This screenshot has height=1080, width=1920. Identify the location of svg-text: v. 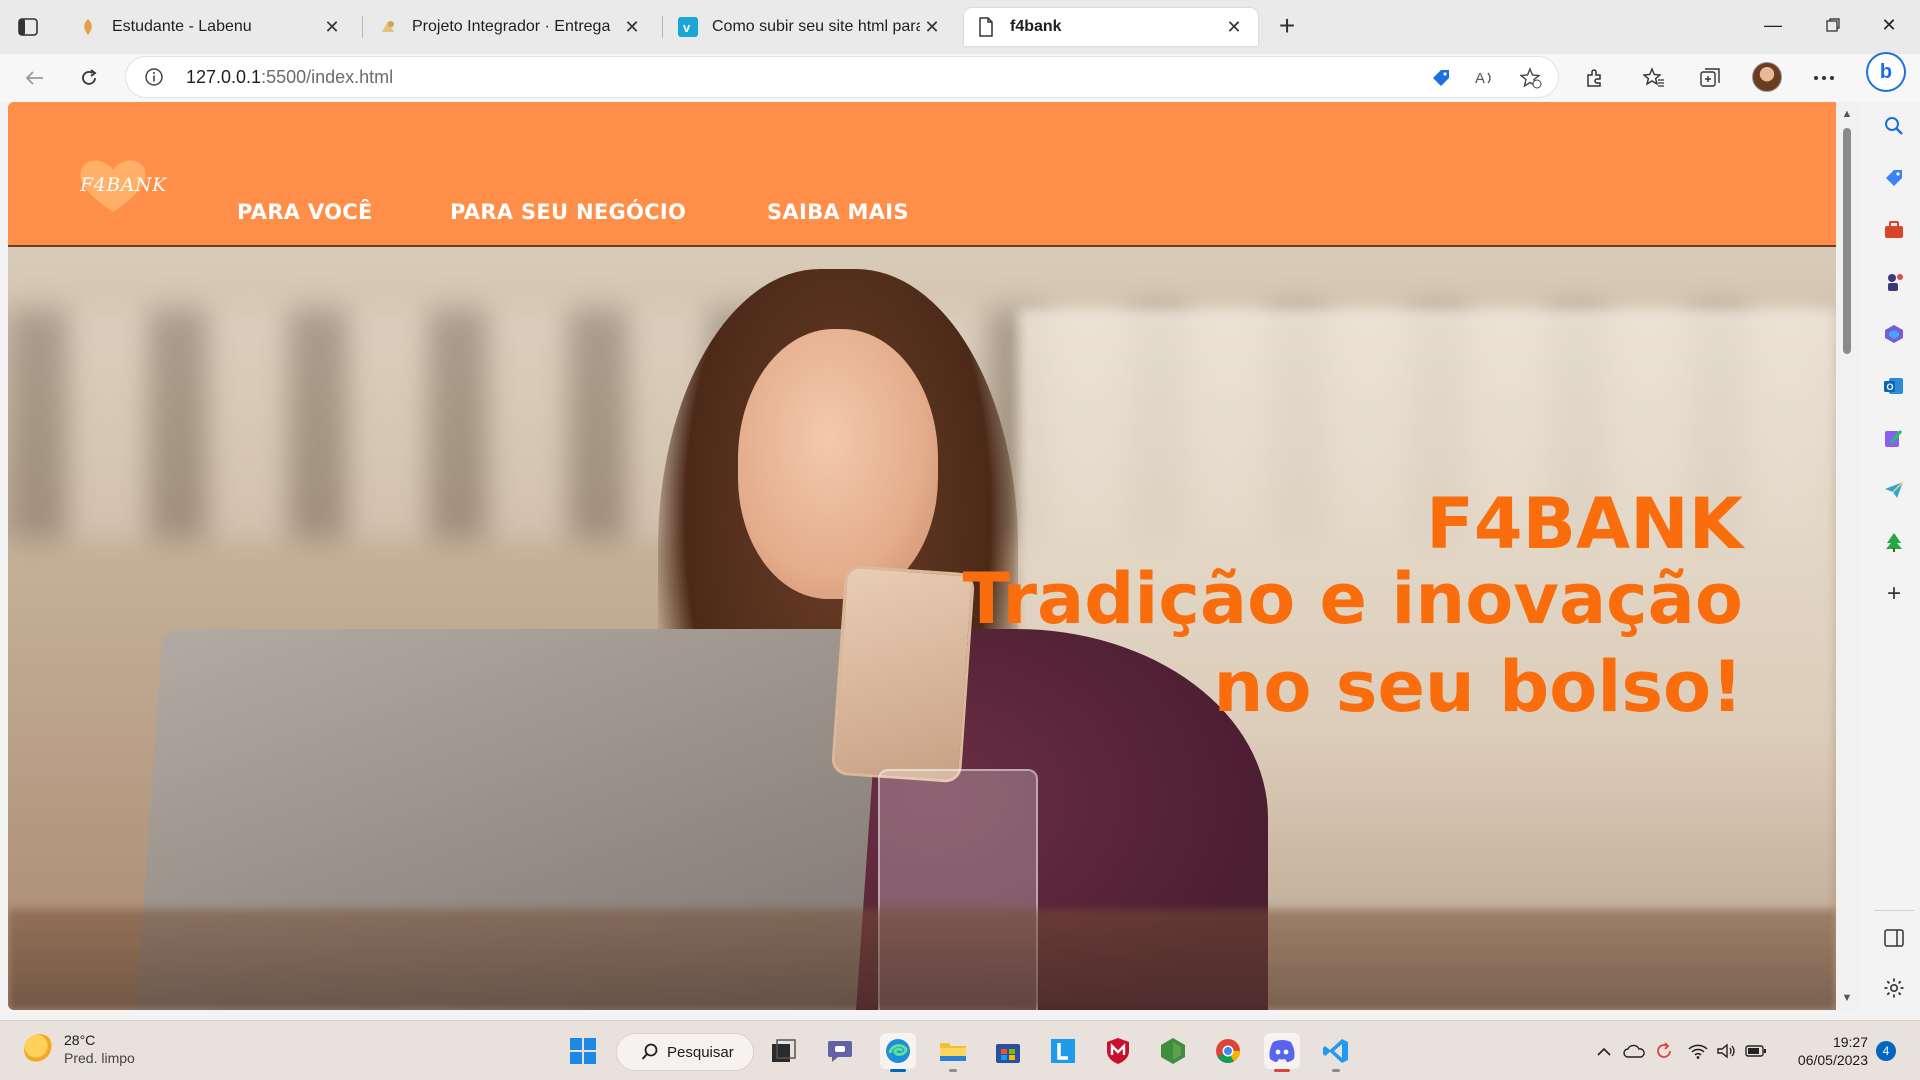
(687, 27).